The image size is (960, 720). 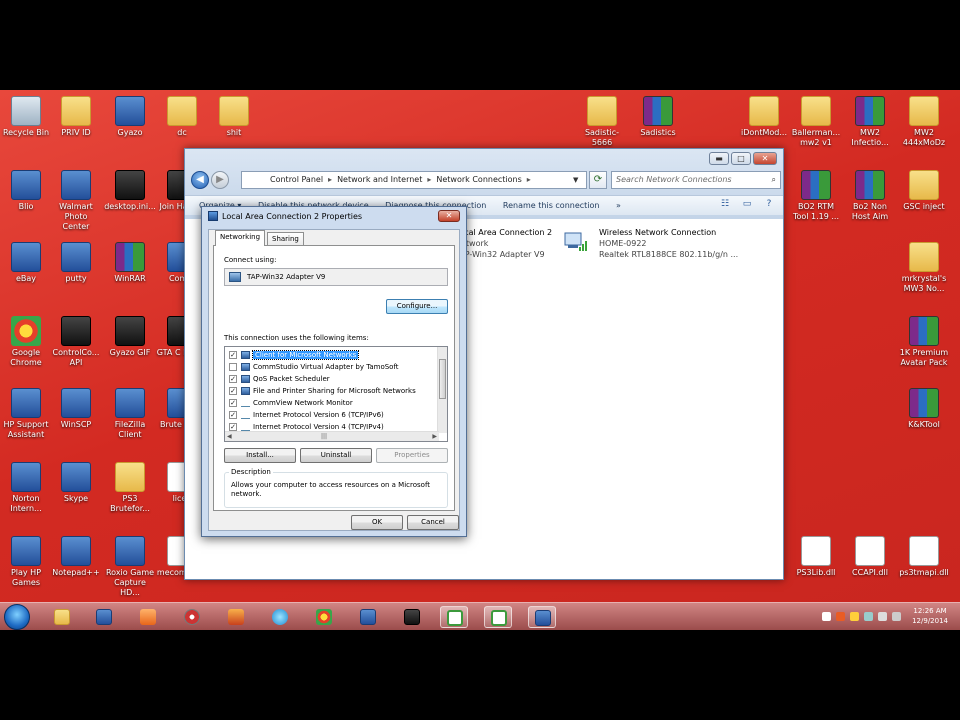 What do you see at coordinates (220, 180) in the screenshot?
I see `forward-button: ▶` at bounding box center [220, 180].